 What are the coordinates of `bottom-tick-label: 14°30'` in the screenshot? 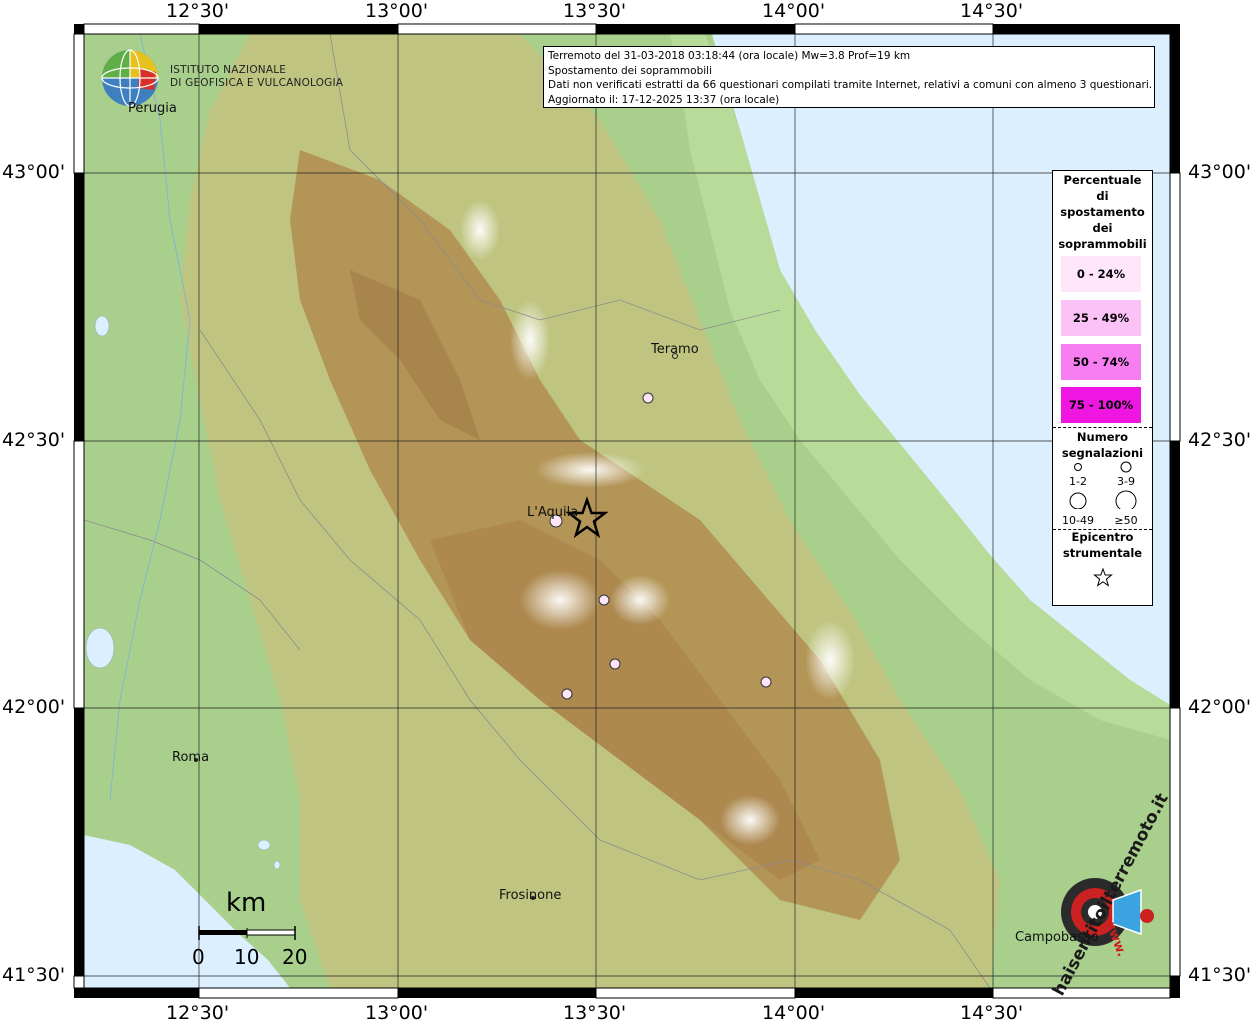 It's located at (992, 1013).